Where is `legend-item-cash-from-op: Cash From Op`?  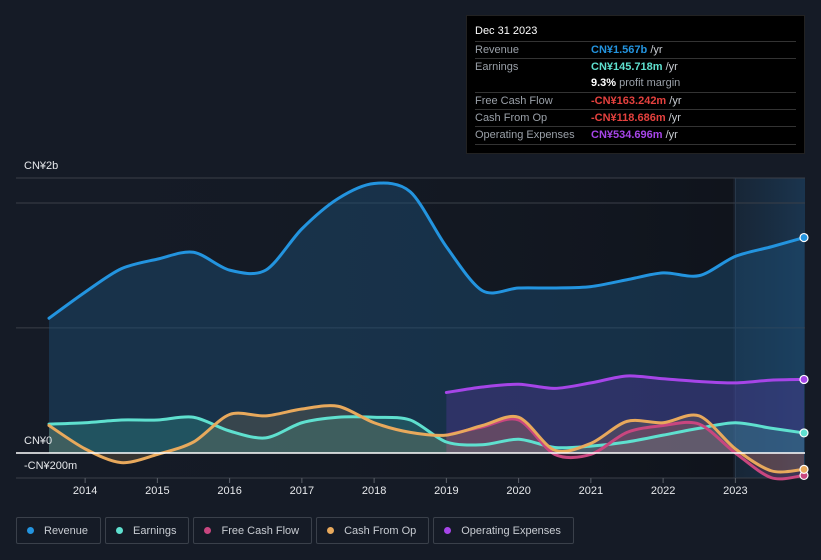
legend-item-cash-from-op: Cash From Op is located at coordinates (373, 530).